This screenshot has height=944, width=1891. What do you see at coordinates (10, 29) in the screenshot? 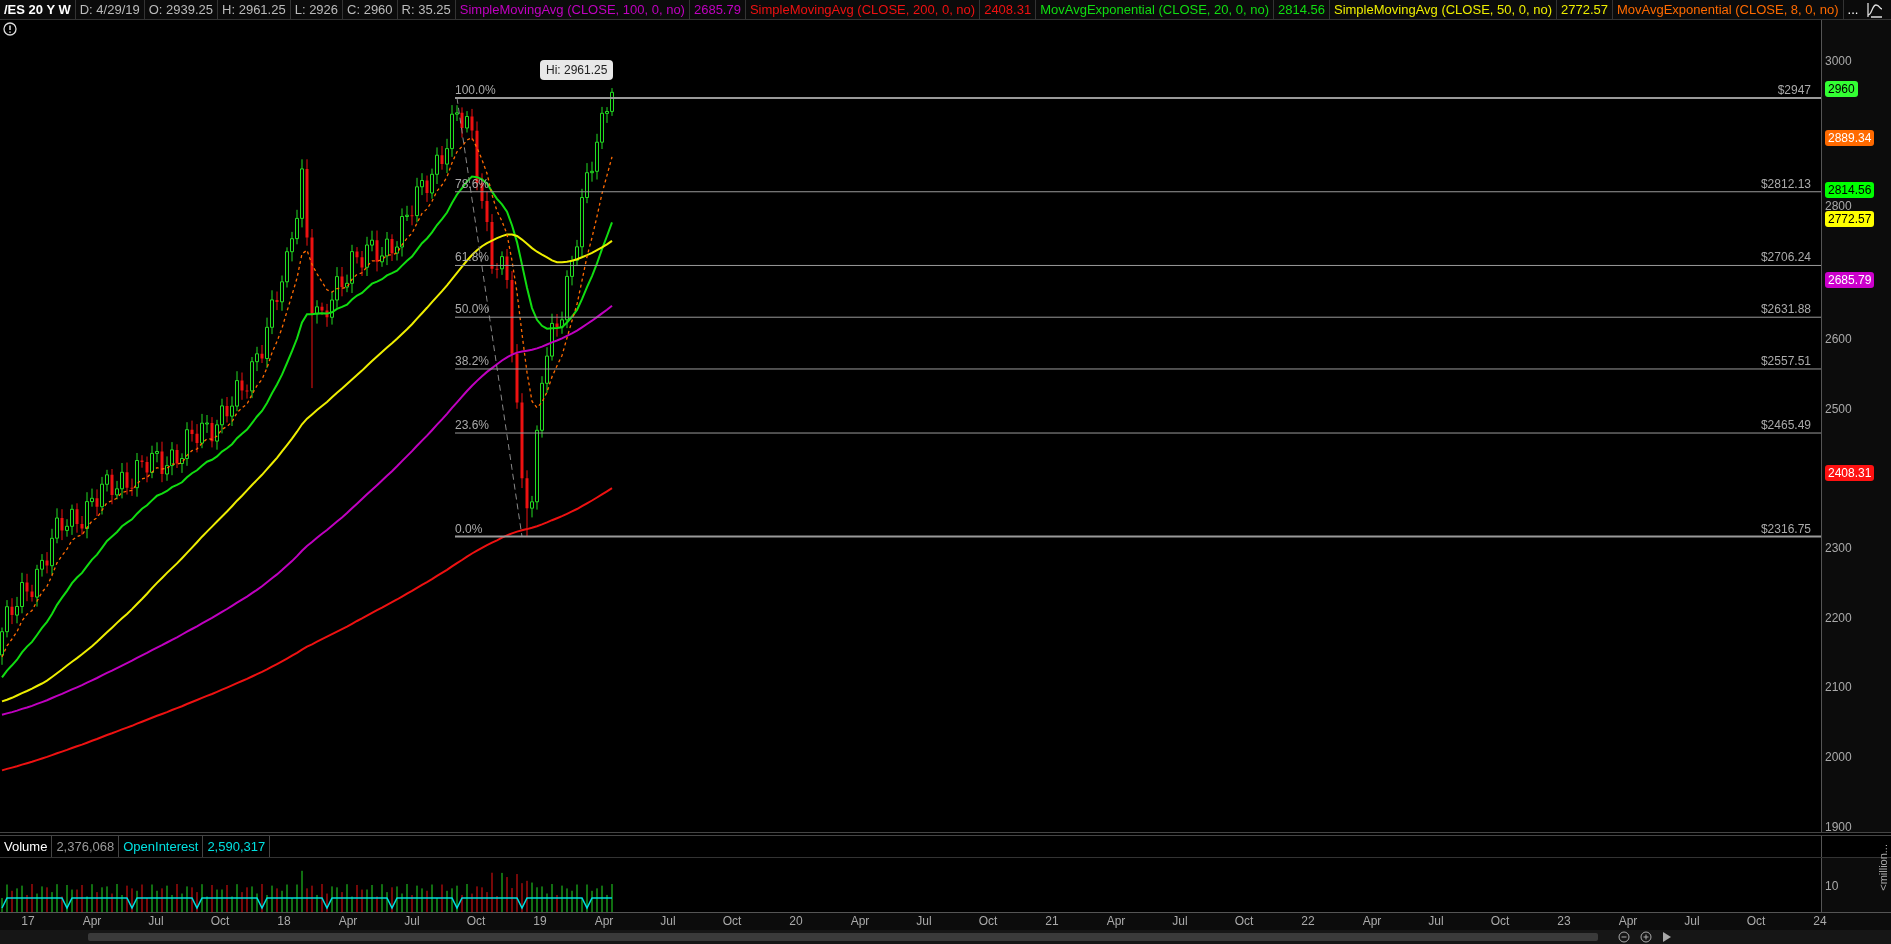
I see `info-icon` at bounding box center [10, 29].